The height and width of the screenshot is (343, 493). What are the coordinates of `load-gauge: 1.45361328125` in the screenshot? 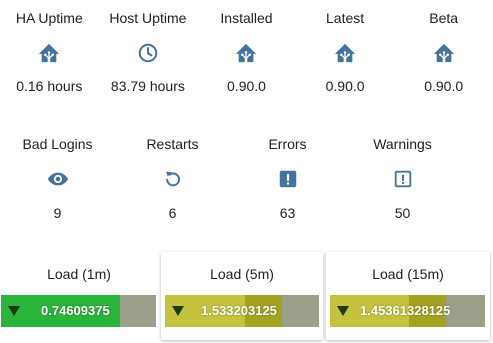 It's located at (407, 311).